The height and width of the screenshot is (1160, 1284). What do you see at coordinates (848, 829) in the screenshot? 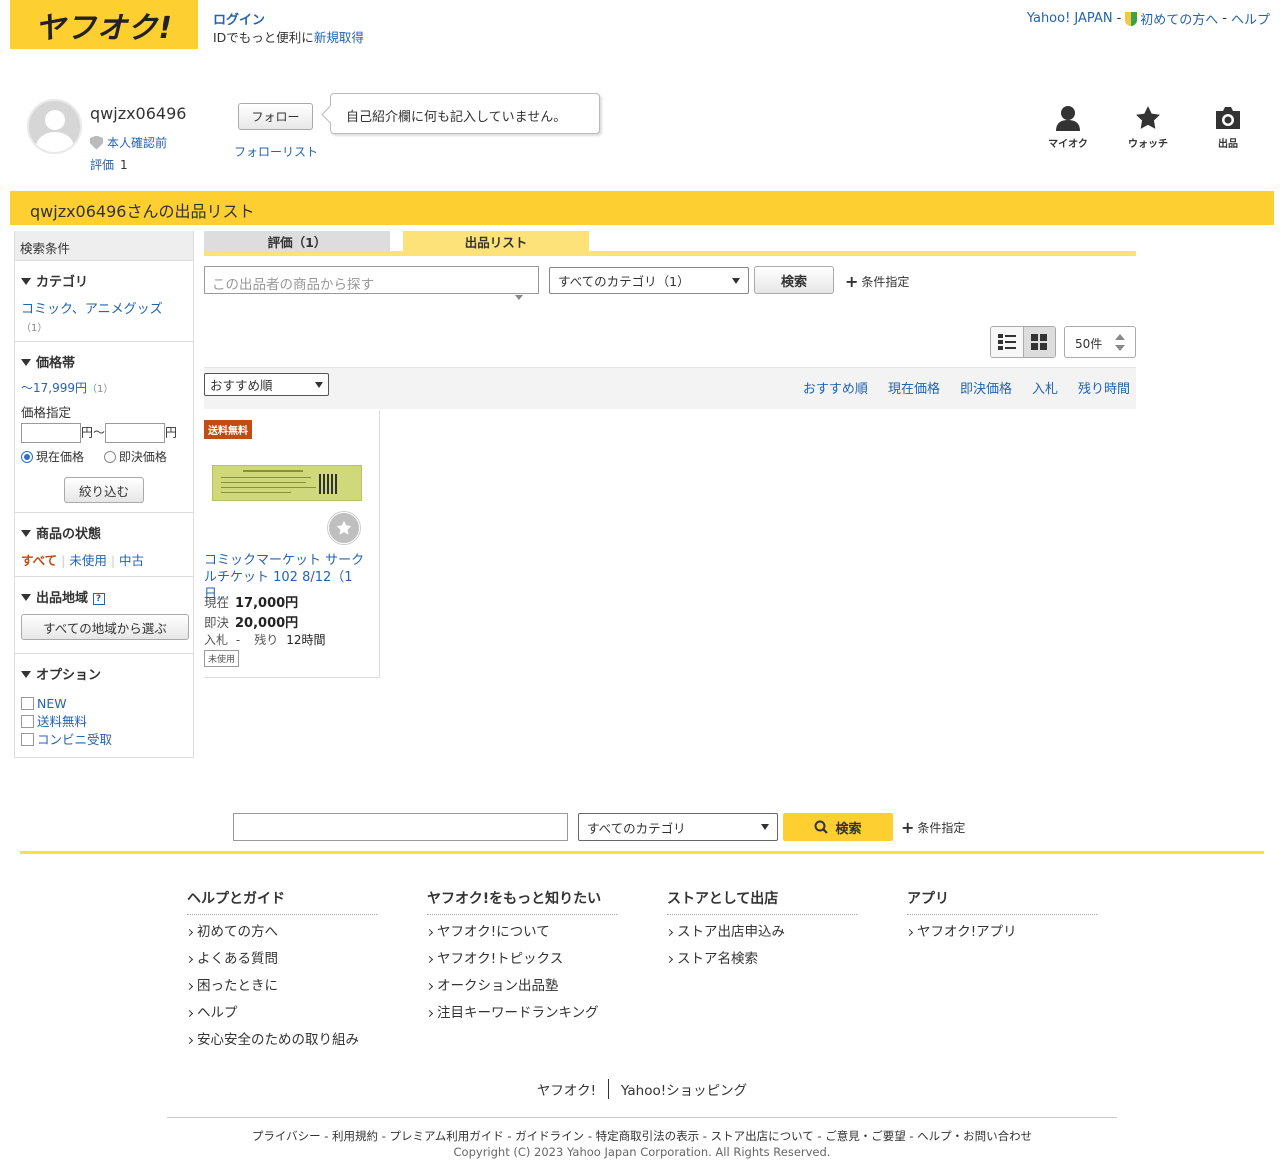
I see `bottom-search-label: 検索` at bounding box center [848, 829].